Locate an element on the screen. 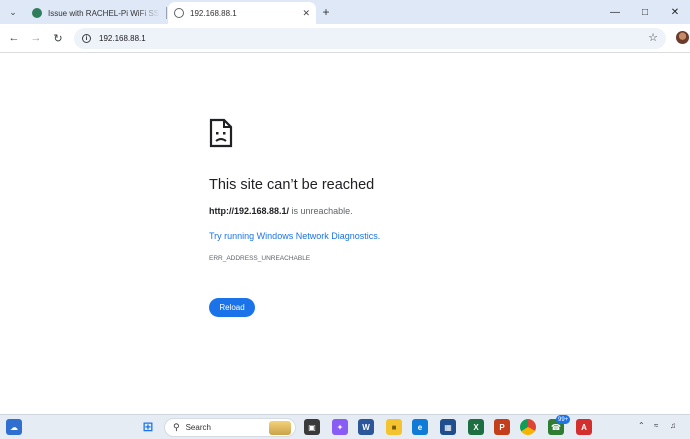  taskbar-search: ⚲ Search is located at coordinates (230, 427).